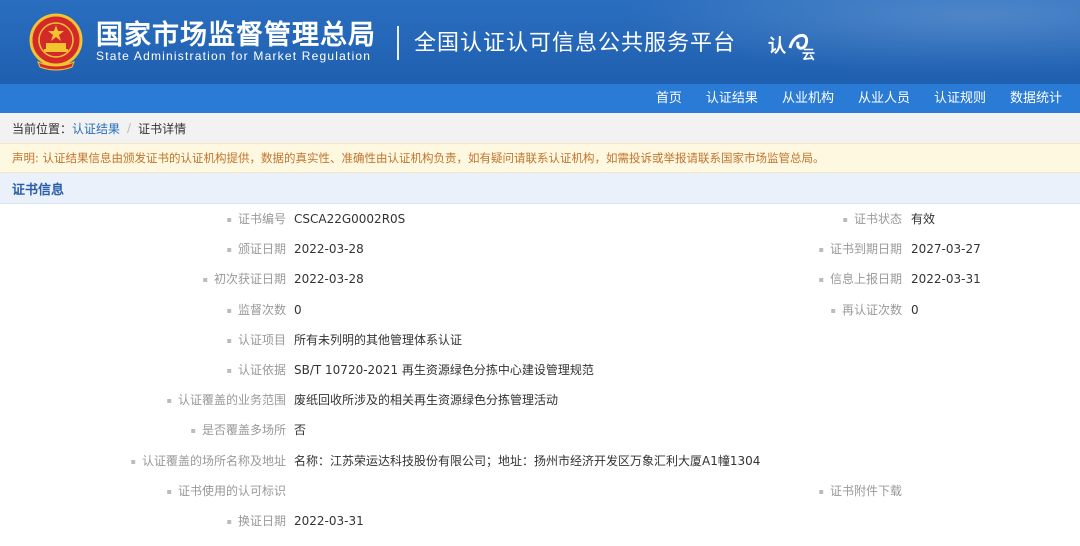  I want to click on breadcrumb: 当前位置： 认证结果 / 证书详情, so click(540, 128).